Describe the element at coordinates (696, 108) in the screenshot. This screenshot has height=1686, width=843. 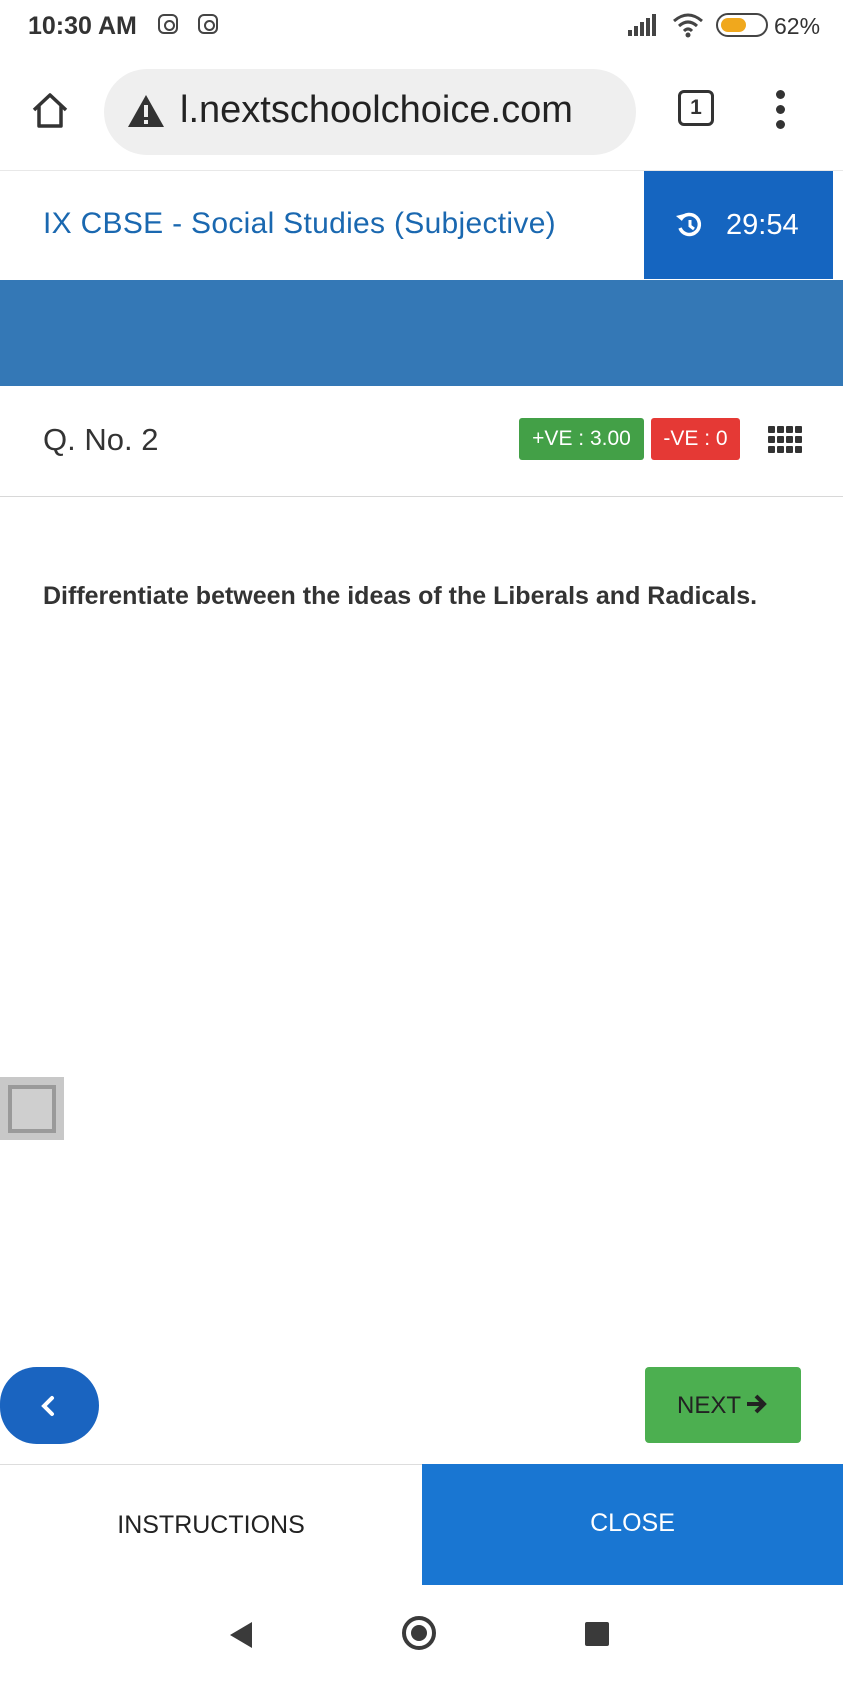
I see `tabs-icon: 1` at that location.